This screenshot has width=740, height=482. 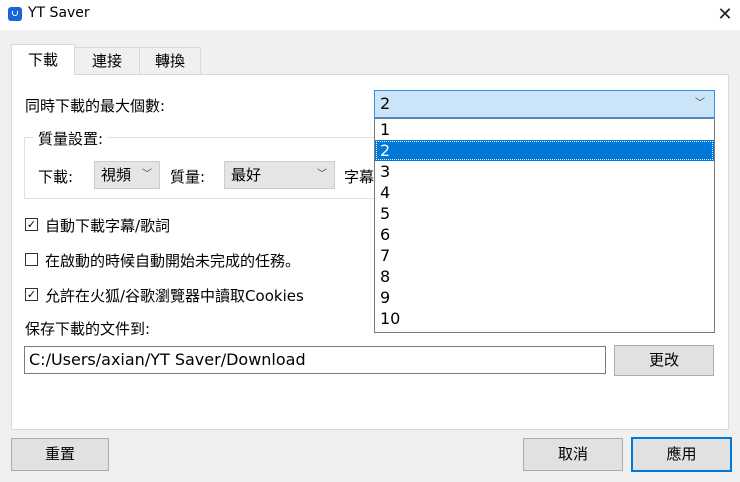 What do you see at coordinates (664, 360) in the screenshot?
I see `change-path-button: 更改` at bounding box center [664, 360].